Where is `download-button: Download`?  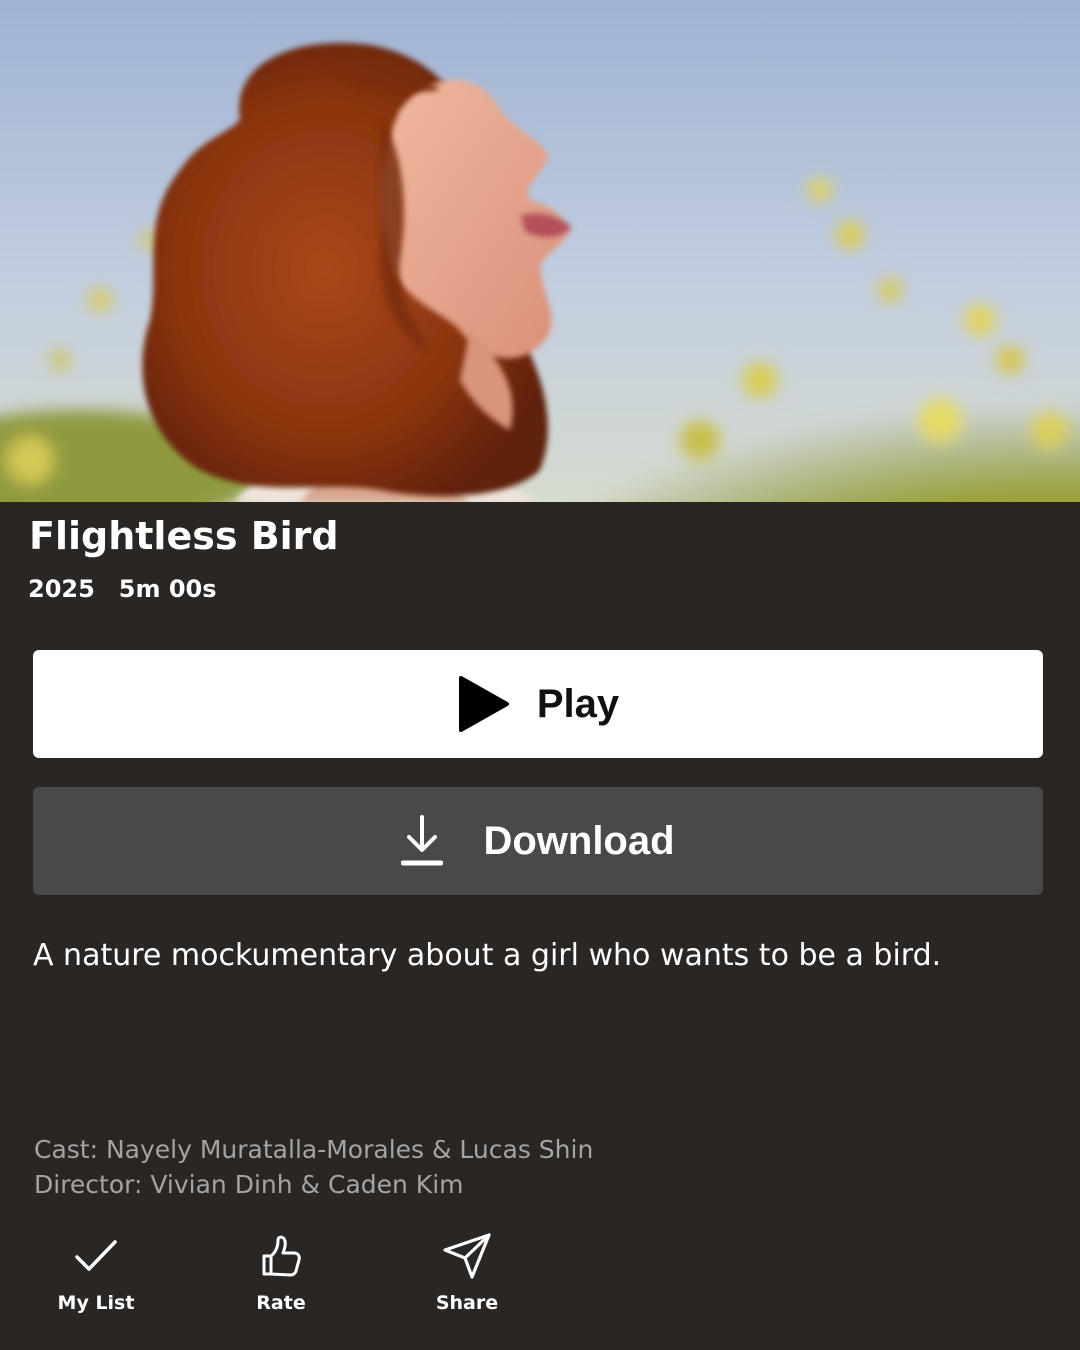
download-button: Download is located at coordinates (538, 841).